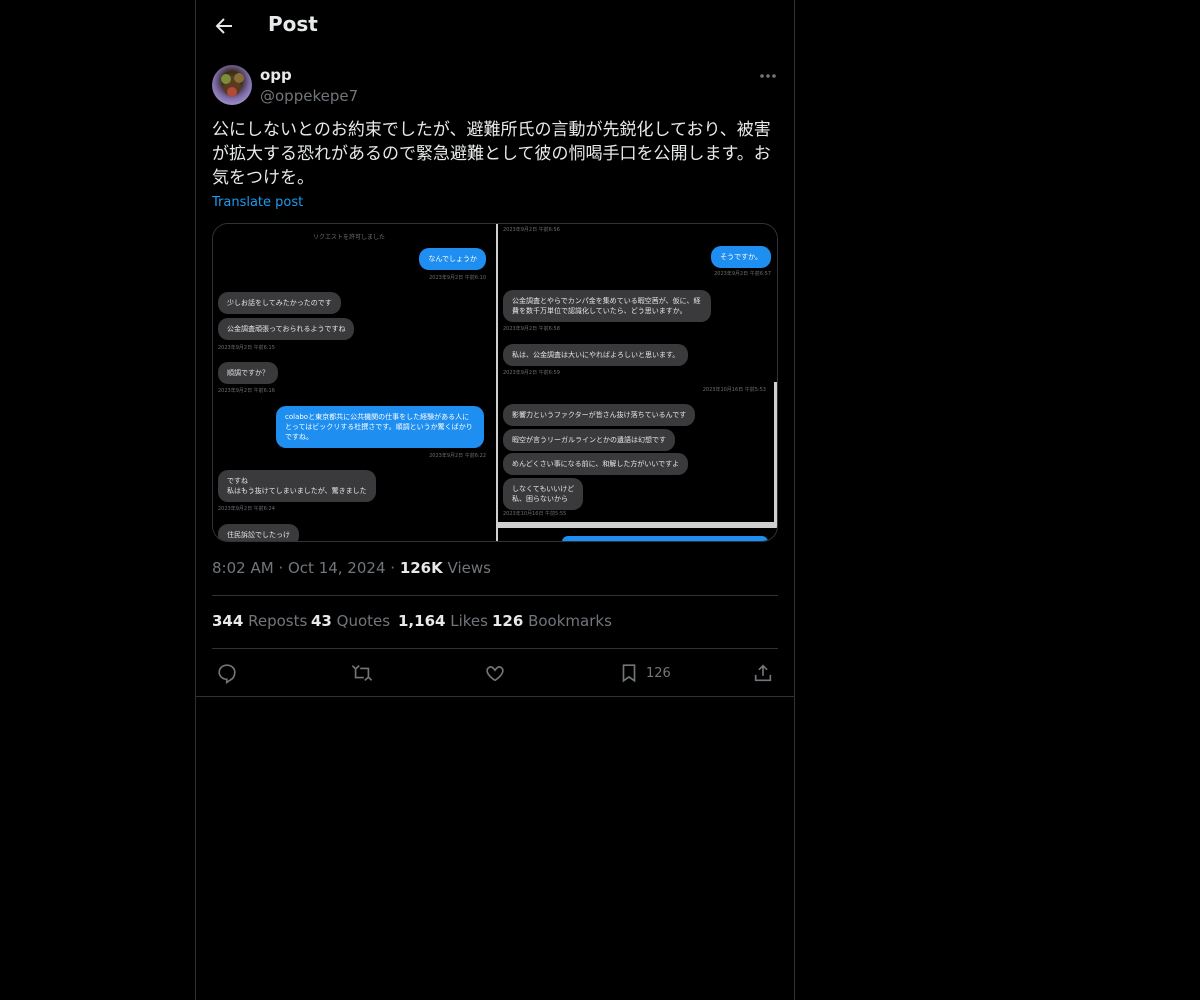 This screenshot has width=1200, height=1000. I want to click on share-icon, so click(763, 673).